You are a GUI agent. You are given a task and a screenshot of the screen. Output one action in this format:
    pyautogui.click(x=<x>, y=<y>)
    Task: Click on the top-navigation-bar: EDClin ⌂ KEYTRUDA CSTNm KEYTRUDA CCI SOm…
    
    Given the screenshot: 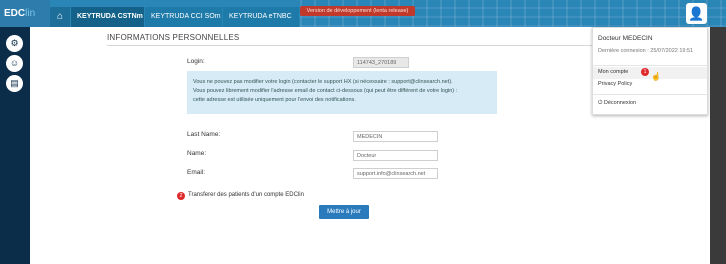 What is the action you would take?
    pyautogui.click(x=363, y=13)
    